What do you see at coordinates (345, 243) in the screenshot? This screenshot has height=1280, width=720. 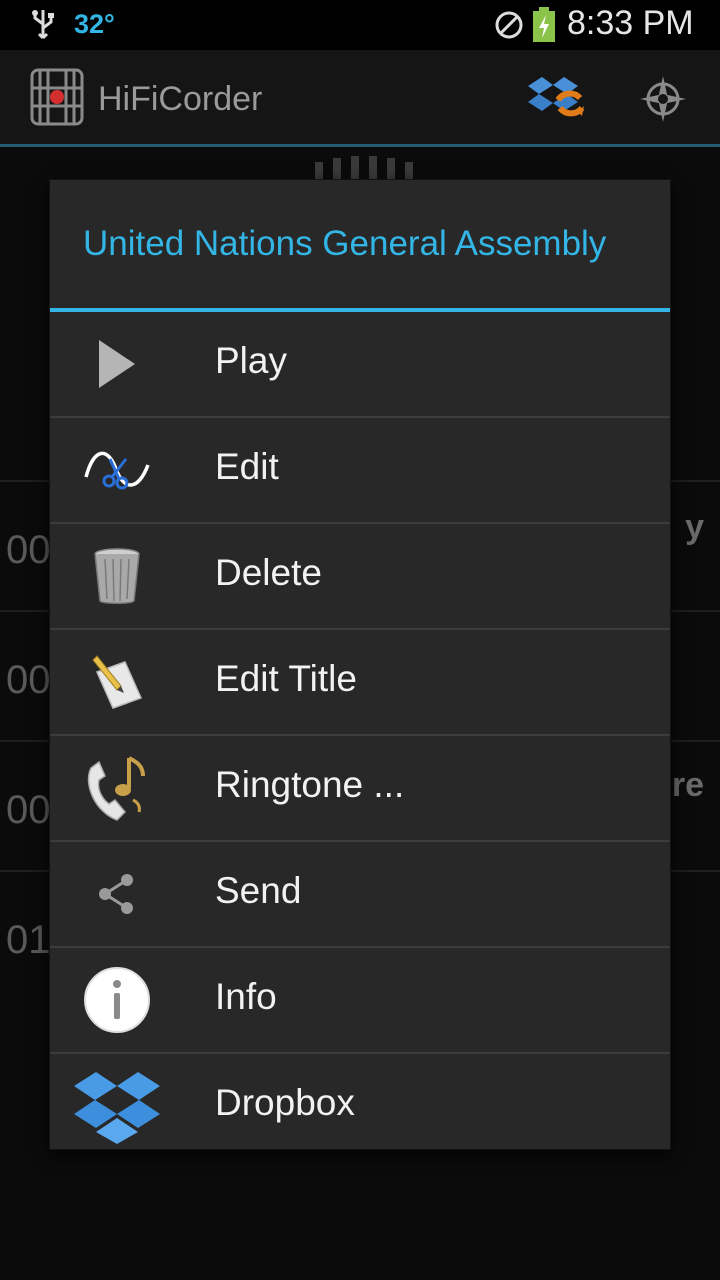 I see `dialog-title: United Nations General Assembly` at bounding box center [345, 243].